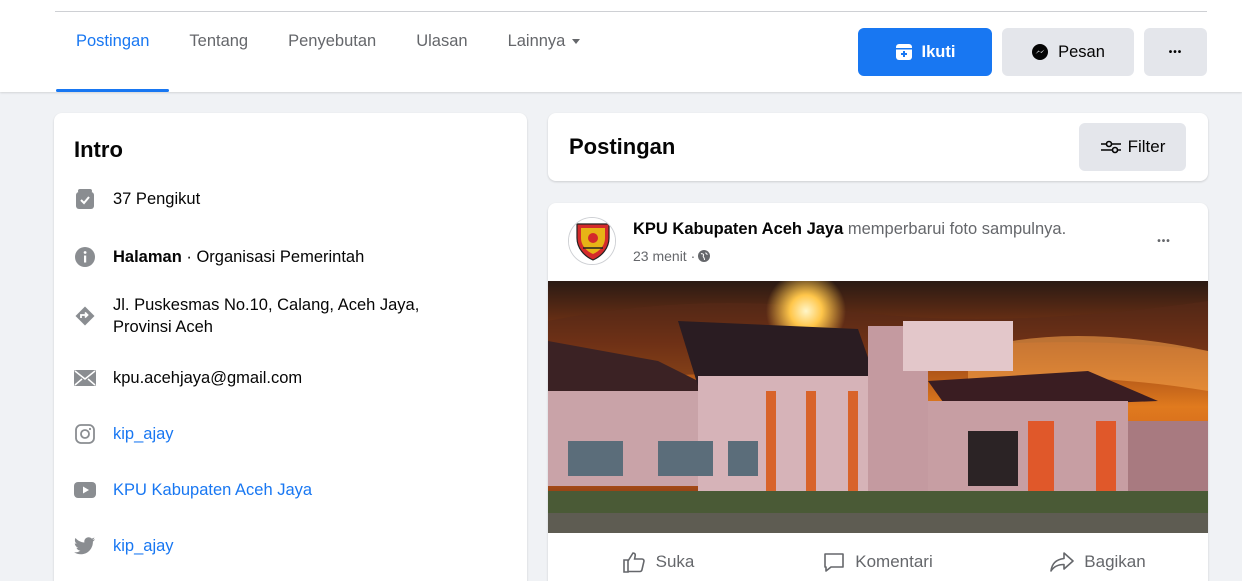 The height and width of the screenshot is (581, 1242). What do you see at coordinates (441, 58) in the screenshot?
I see `tab-ulasan: Ulasan` at bounding box center [441, 58].